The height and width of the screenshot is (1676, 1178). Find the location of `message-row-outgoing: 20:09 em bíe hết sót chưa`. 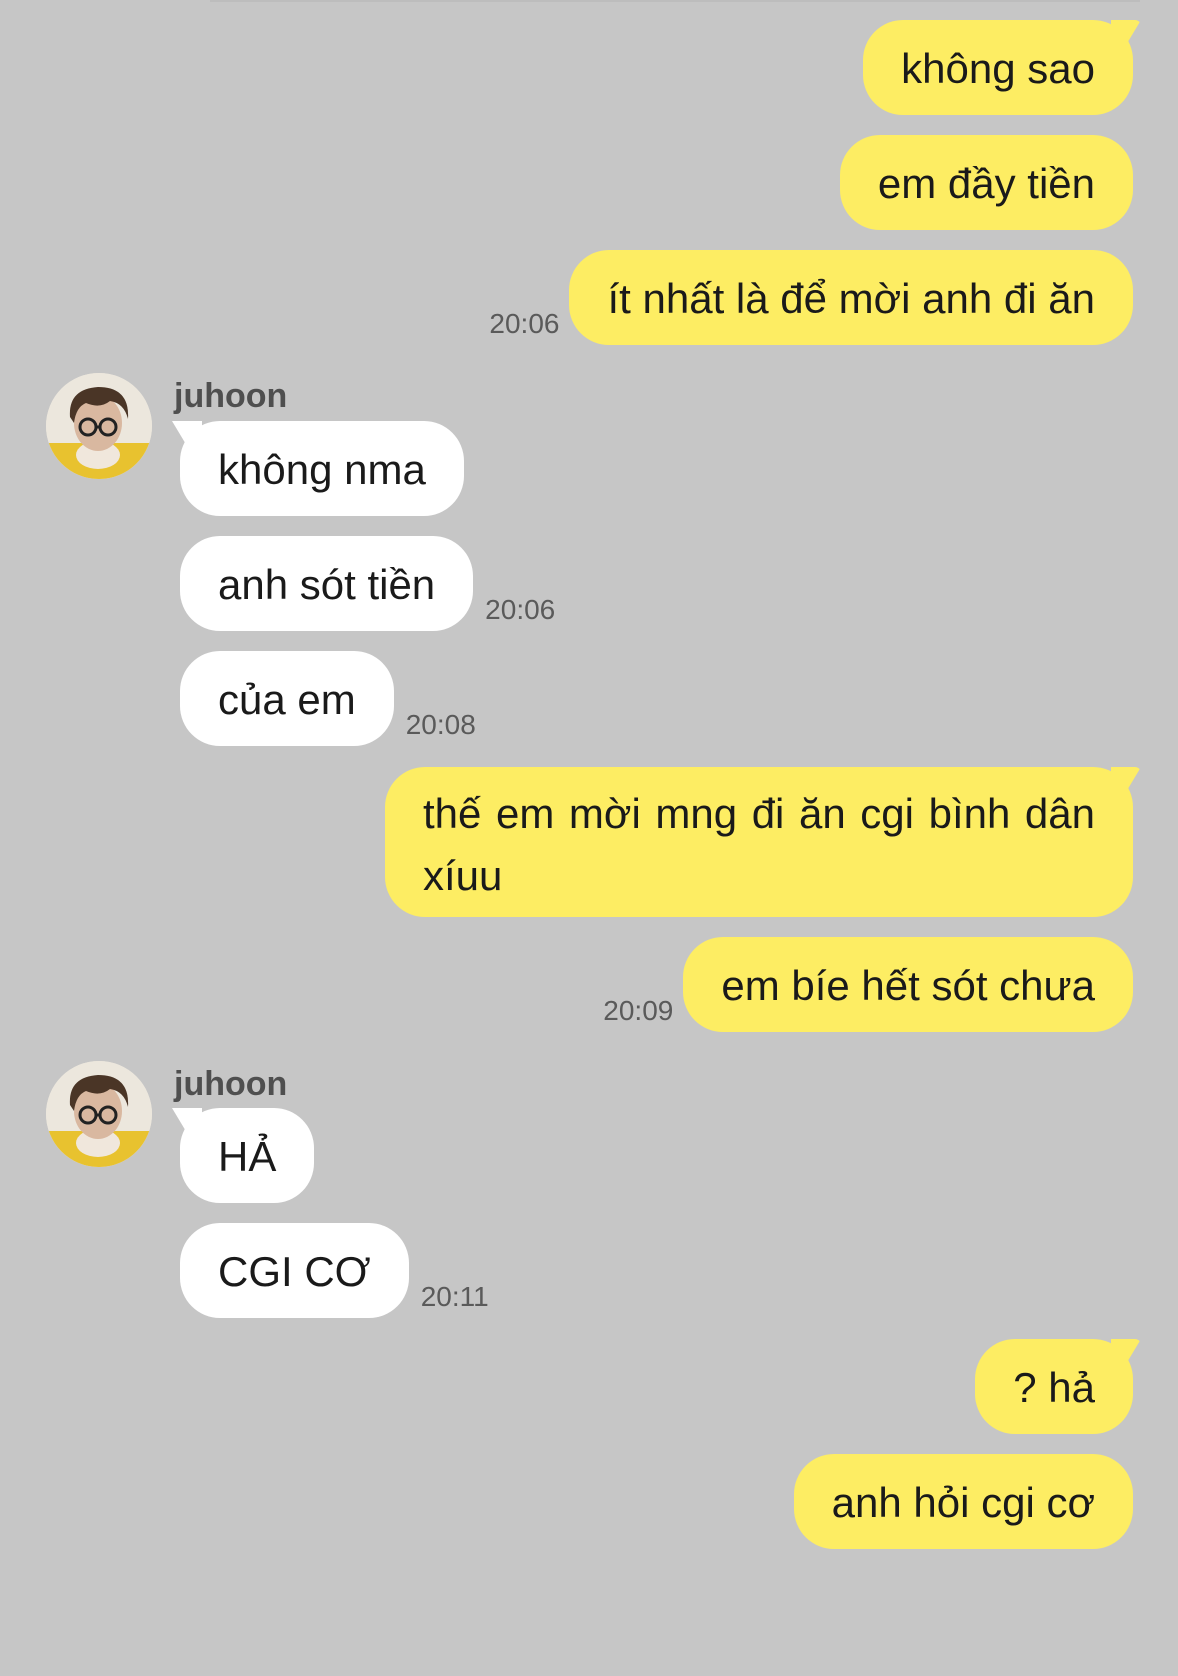

message-row-outgoing: 20:09 em bíe hết sót chưa is located at coordinates (868, 984).